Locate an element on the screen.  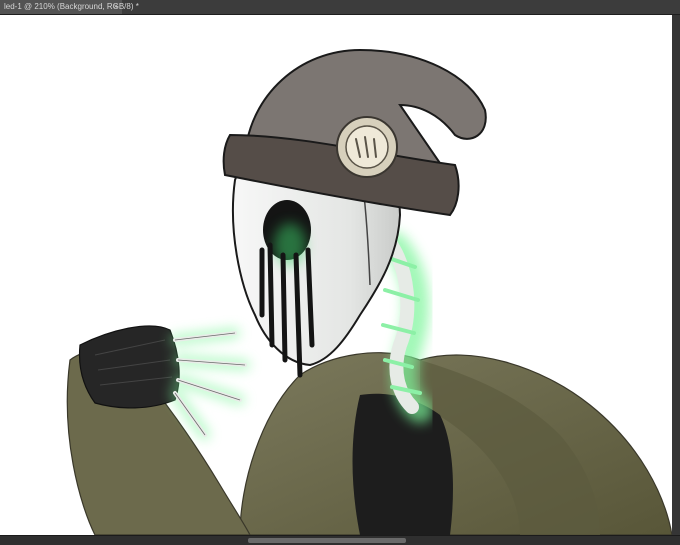
shirt is located at coordinates (402, 464).